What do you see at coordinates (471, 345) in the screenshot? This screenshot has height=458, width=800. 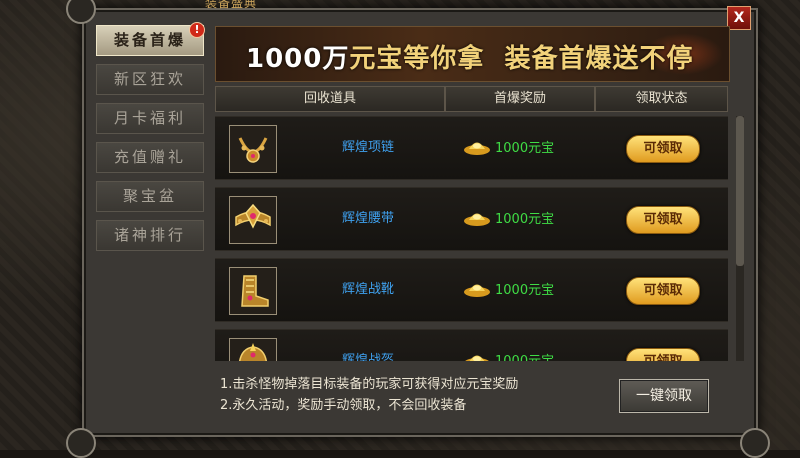 I see `table-row: 辉煌战盔 1000元宝 可领取` at bounding box center [471, 345].